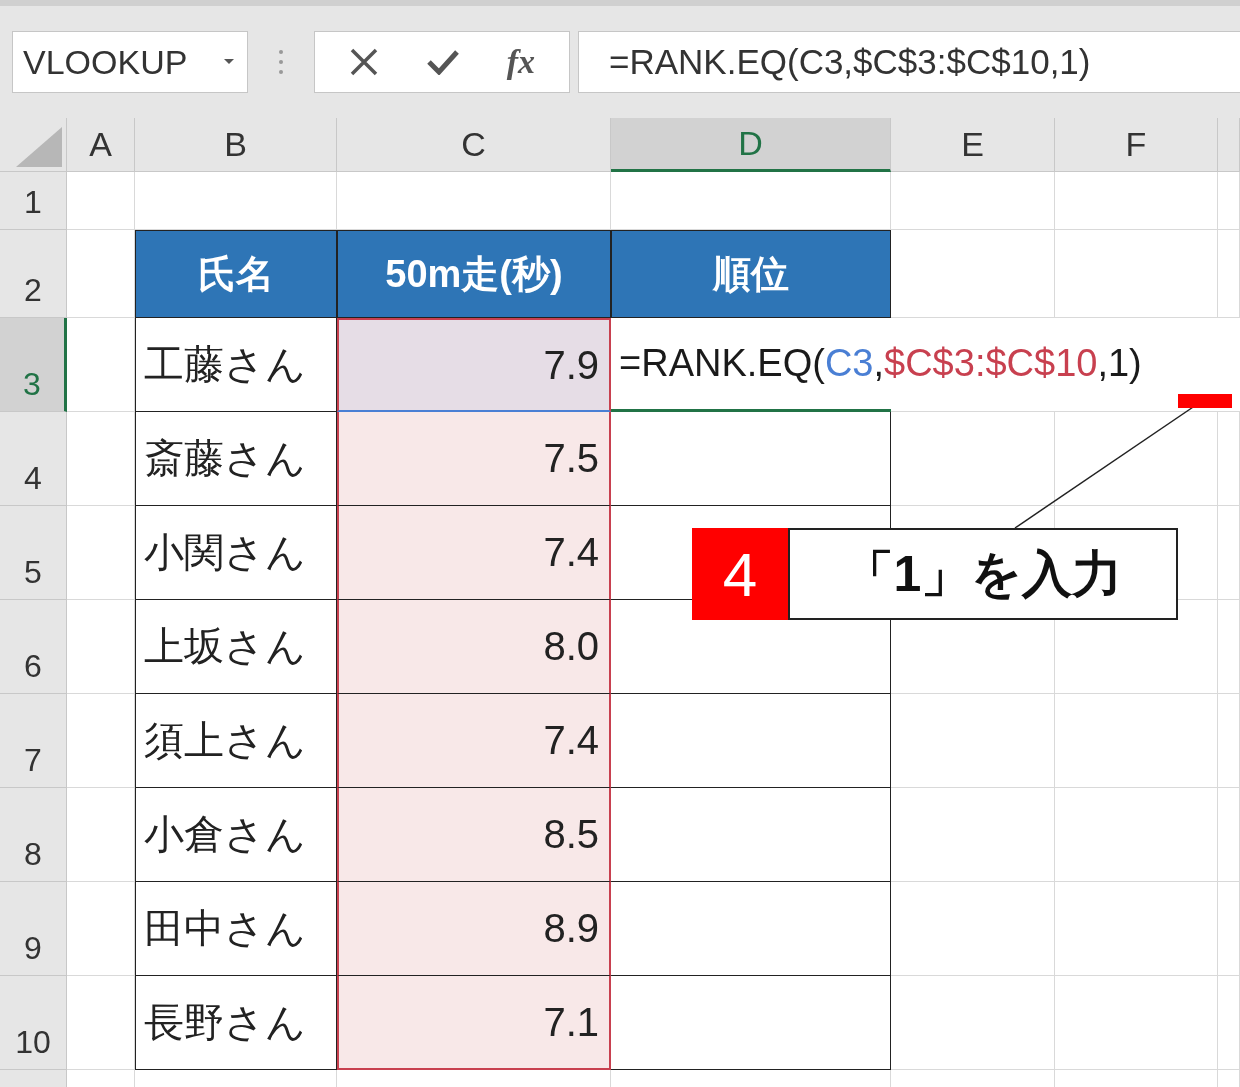  Describe the element at coordinates (1136, 145) in the screenshot. I see `column-header: F` at that location.